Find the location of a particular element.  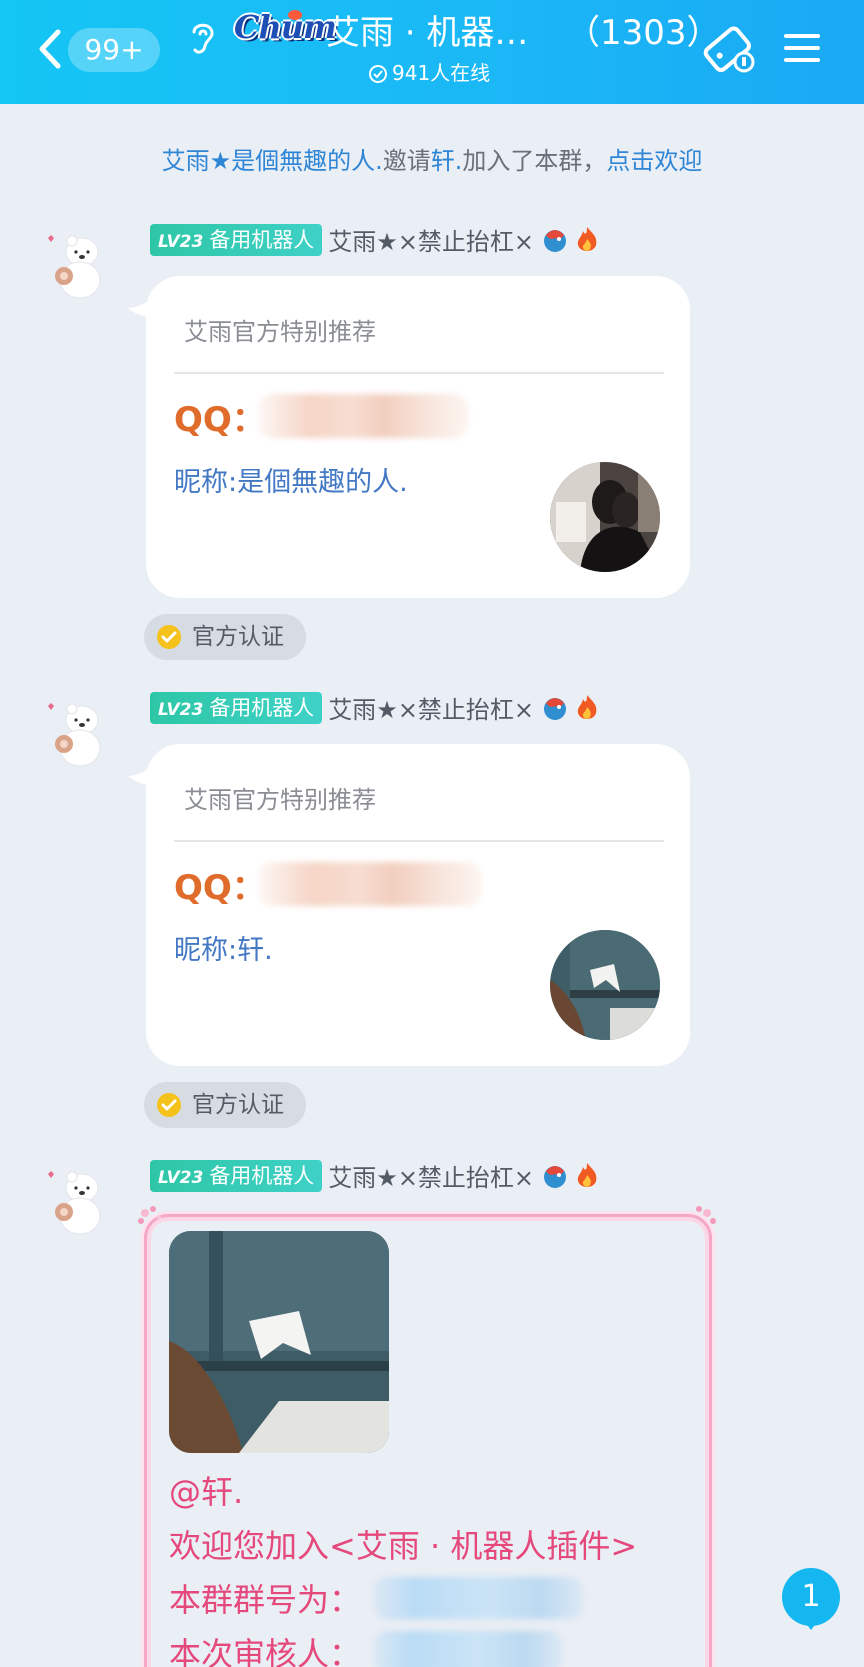

chat-header: 99+ Chum 艾雨 · 机器… （1303） 941人在线 is located at coordinates (432, 52).